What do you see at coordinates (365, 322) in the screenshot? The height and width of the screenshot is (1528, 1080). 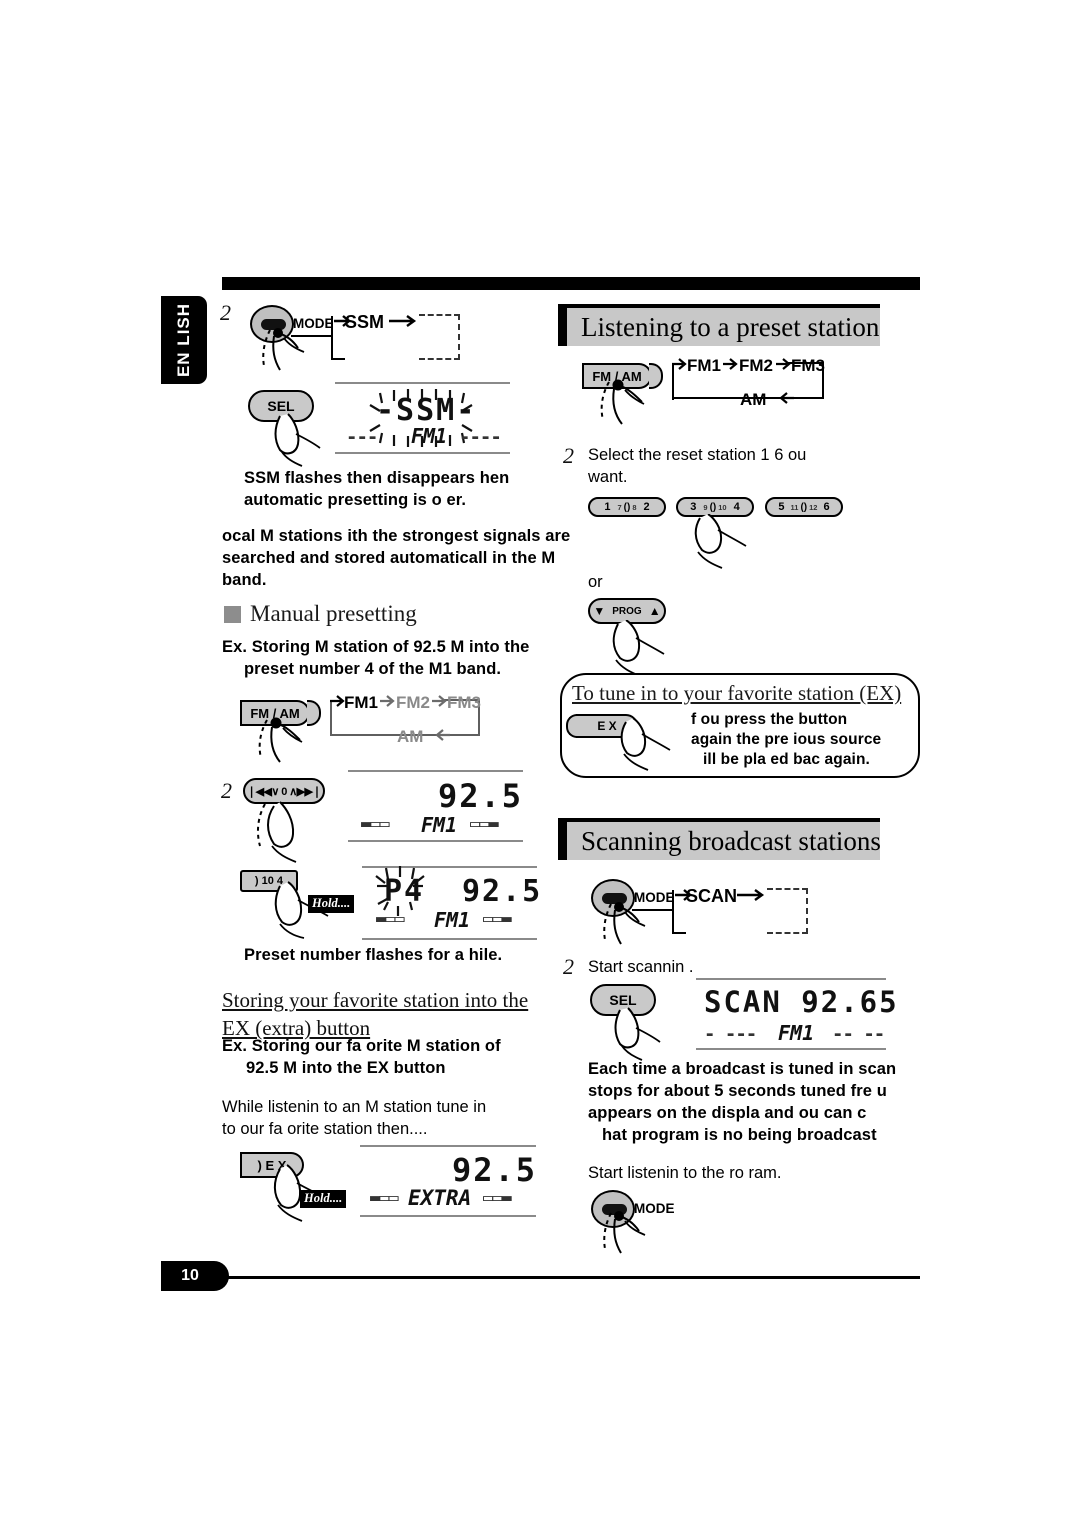 I see `flow-label-ssm: SSM` at bounding box center [365, 322].